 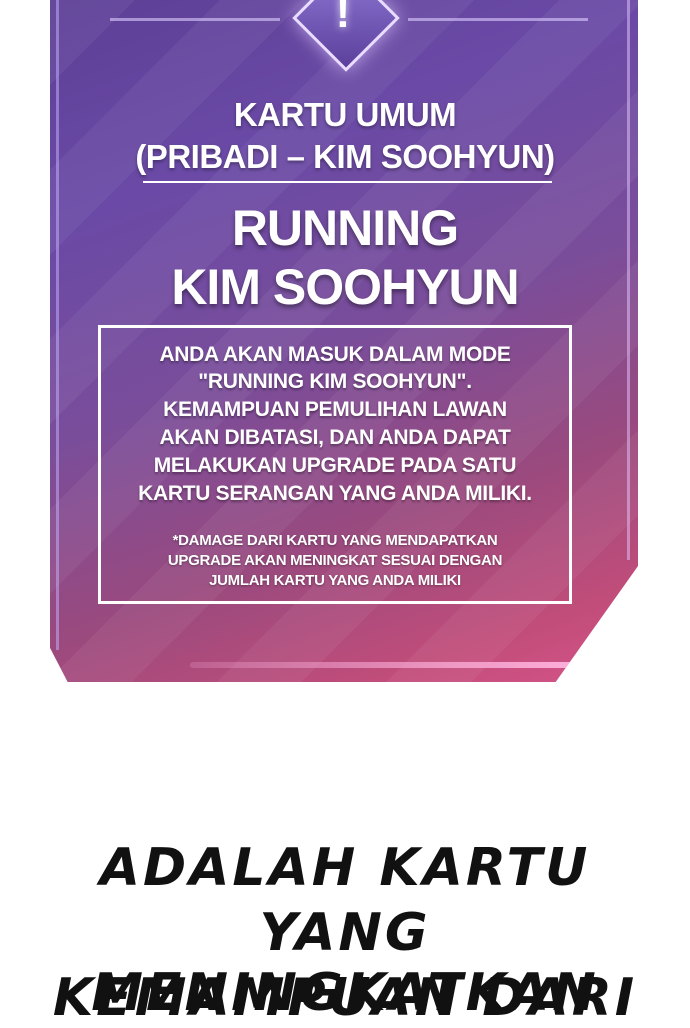 I want to click on title-divider, so click(x=347, y=182).